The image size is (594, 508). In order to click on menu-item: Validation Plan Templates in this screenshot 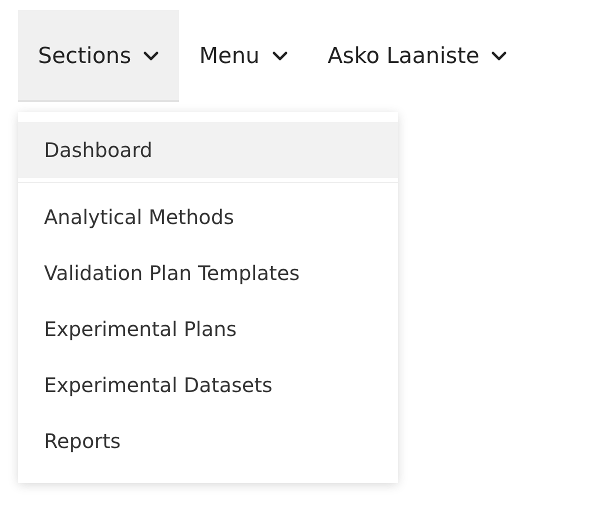, I will do `click(208, 273)`.